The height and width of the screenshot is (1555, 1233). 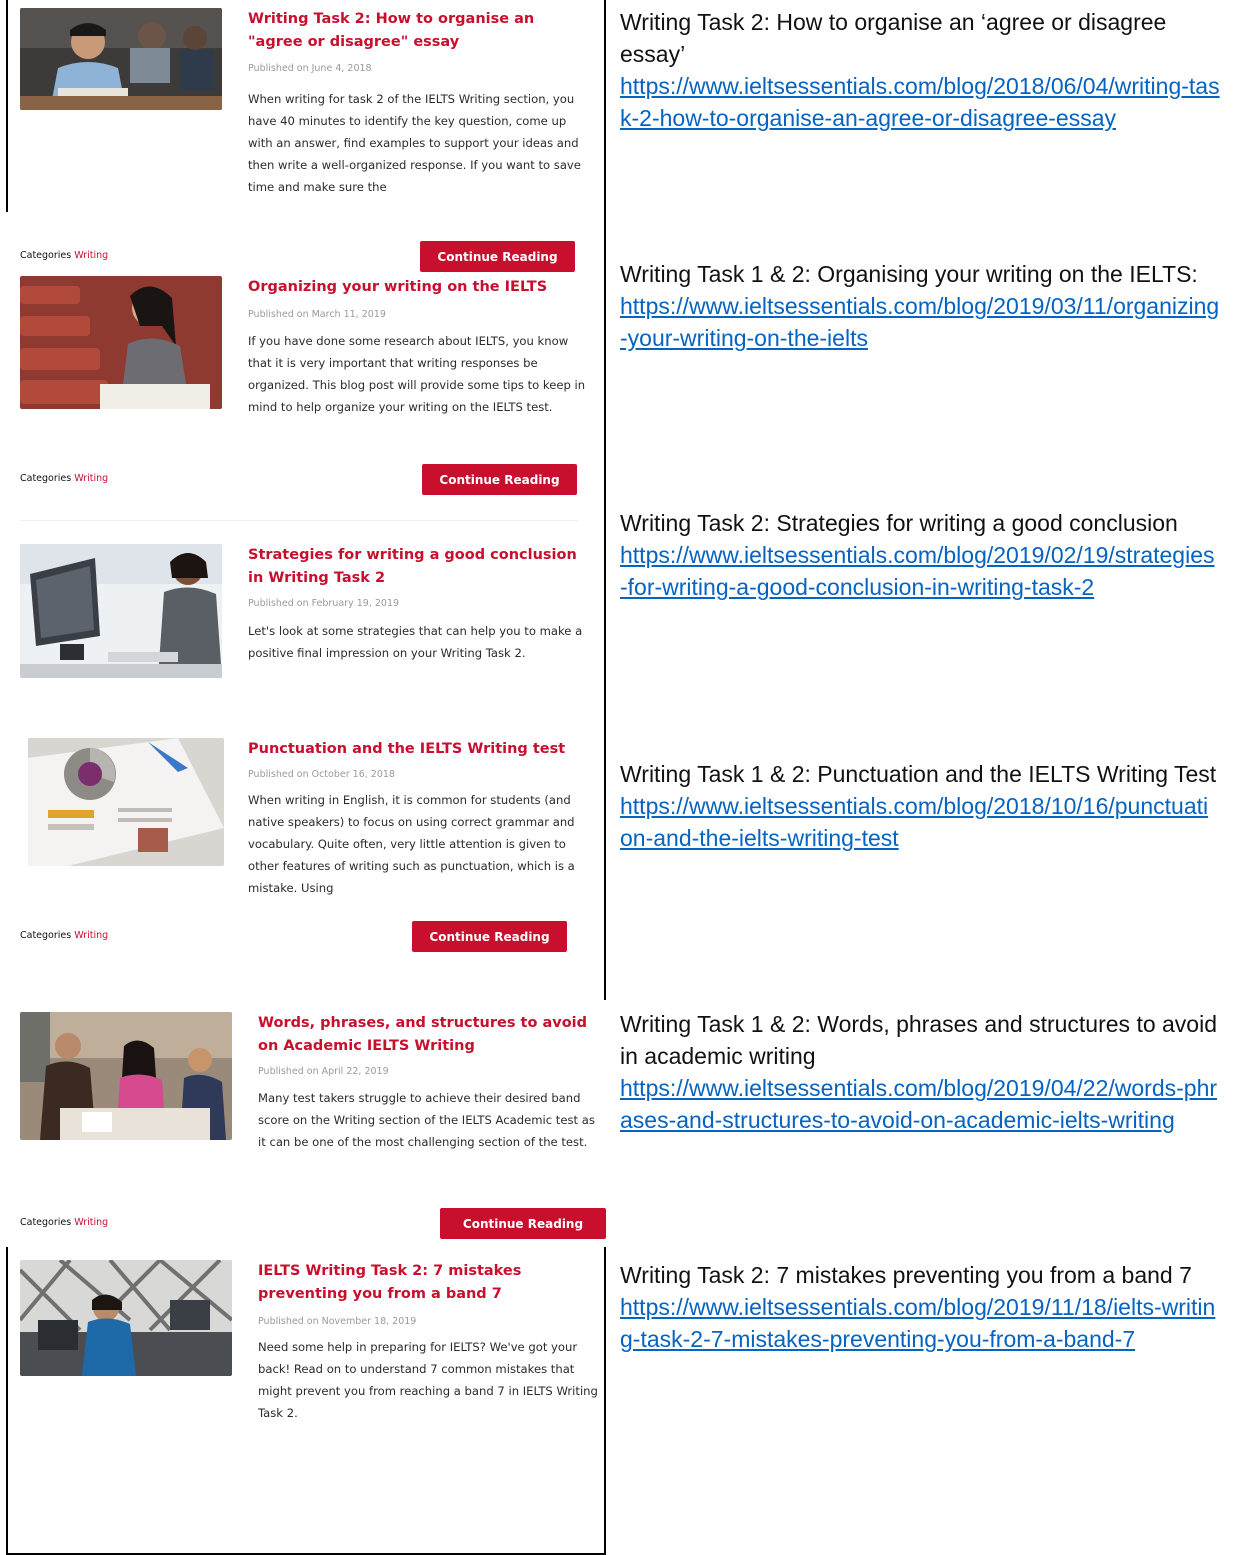 I want to click on post-separator, so click(x=299, y=520).